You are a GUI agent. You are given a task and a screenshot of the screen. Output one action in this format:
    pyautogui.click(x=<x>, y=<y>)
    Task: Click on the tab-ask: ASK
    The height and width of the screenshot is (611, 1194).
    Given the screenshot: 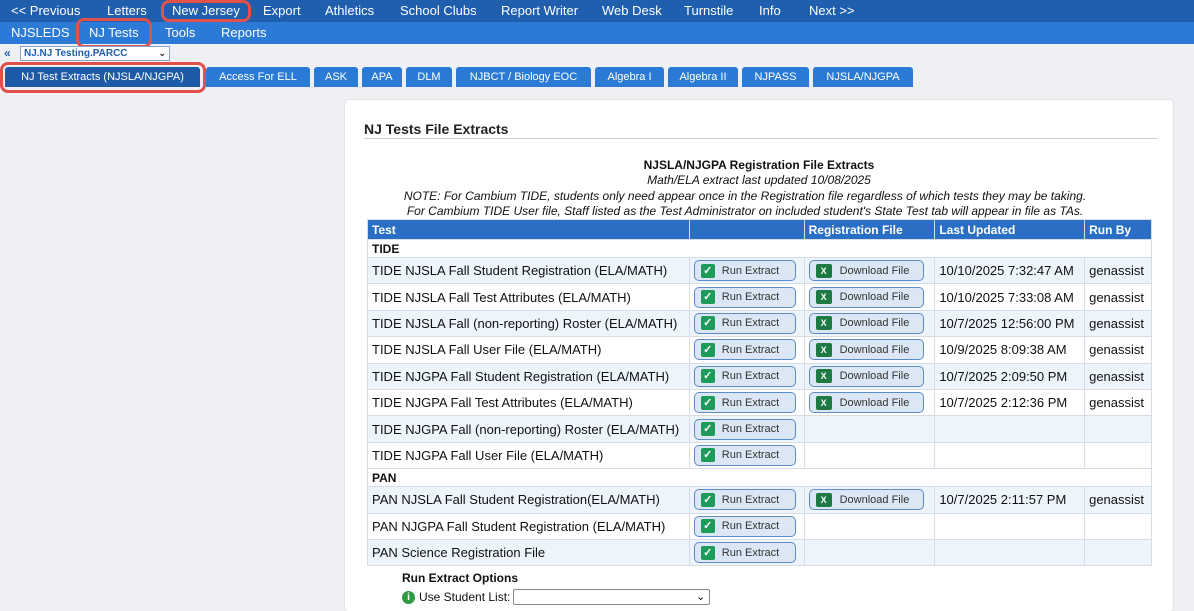 What is the action you would take?
    pyautogui.click(x=336, y=77)
    